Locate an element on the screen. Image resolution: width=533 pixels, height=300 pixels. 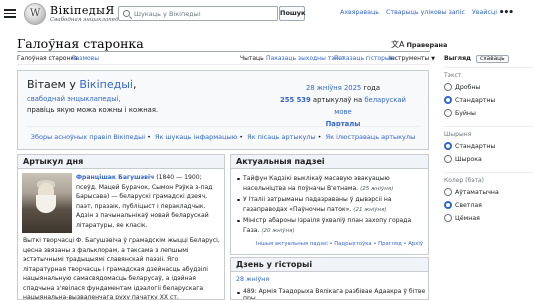
portrait-image is located at coordinates (47, 203).